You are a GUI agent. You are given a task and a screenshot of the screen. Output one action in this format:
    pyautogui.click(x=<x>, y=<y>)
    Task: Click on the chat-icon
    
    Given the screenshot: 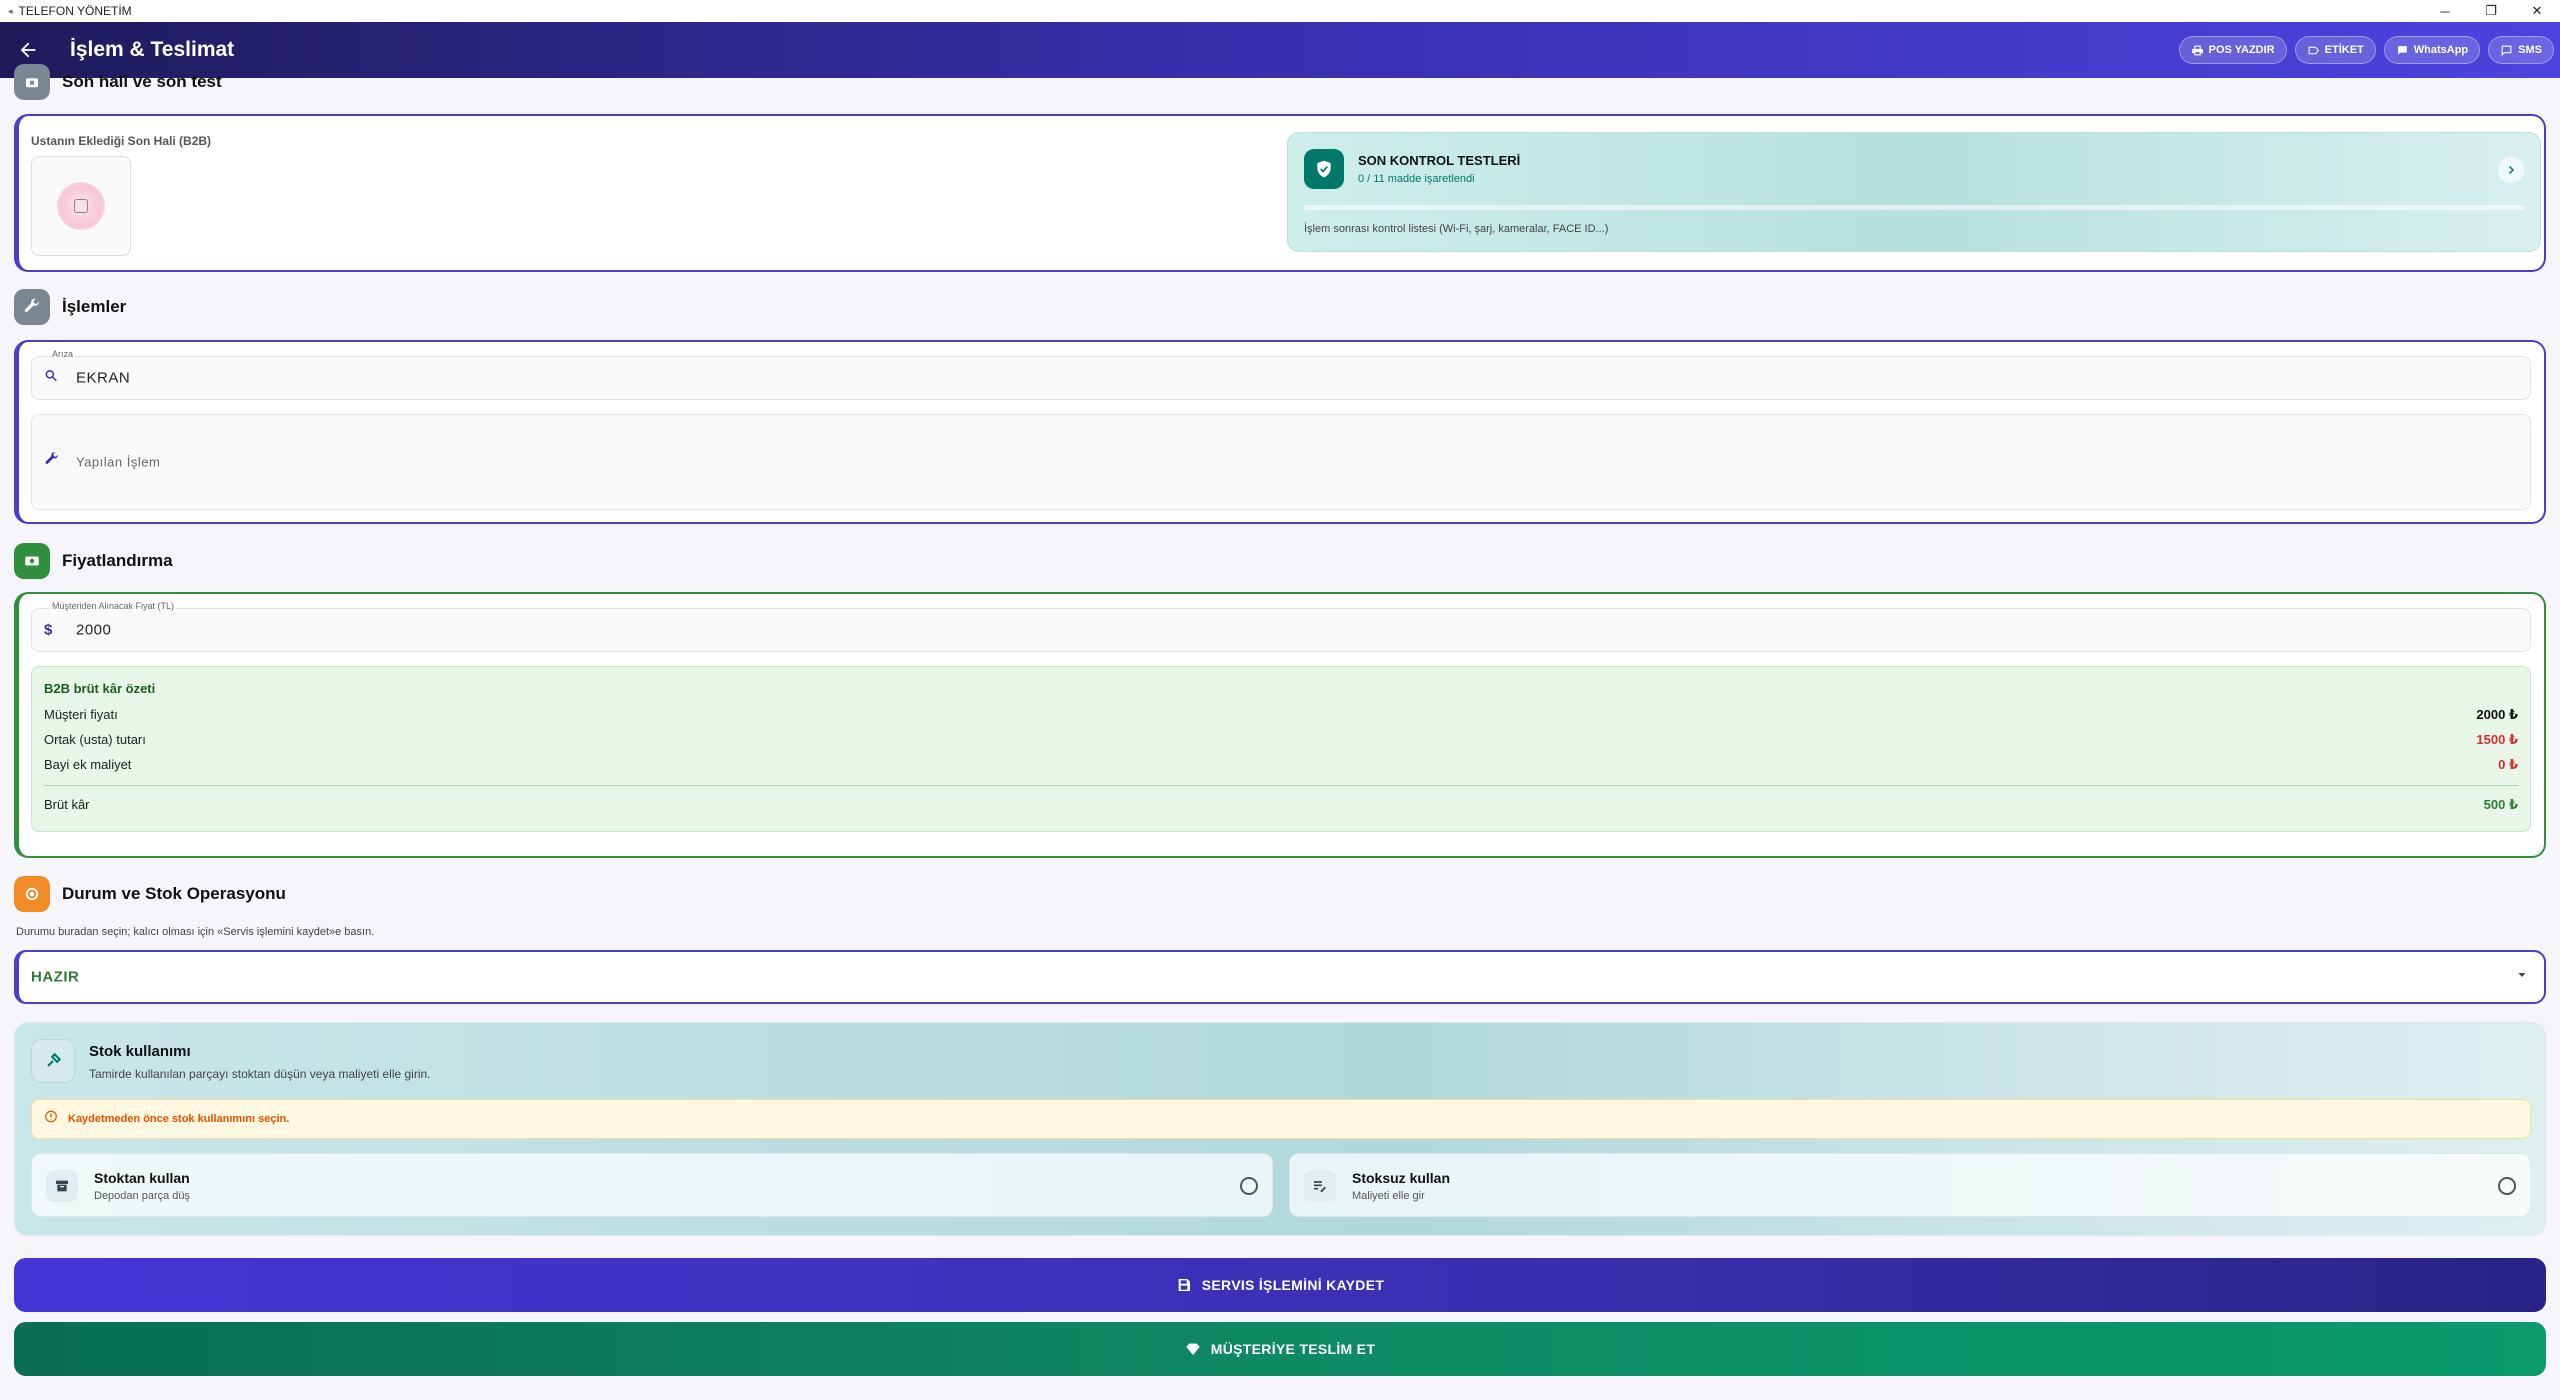 What is the action you would take?
    pyautogui.click(x=2402, y=50)
    